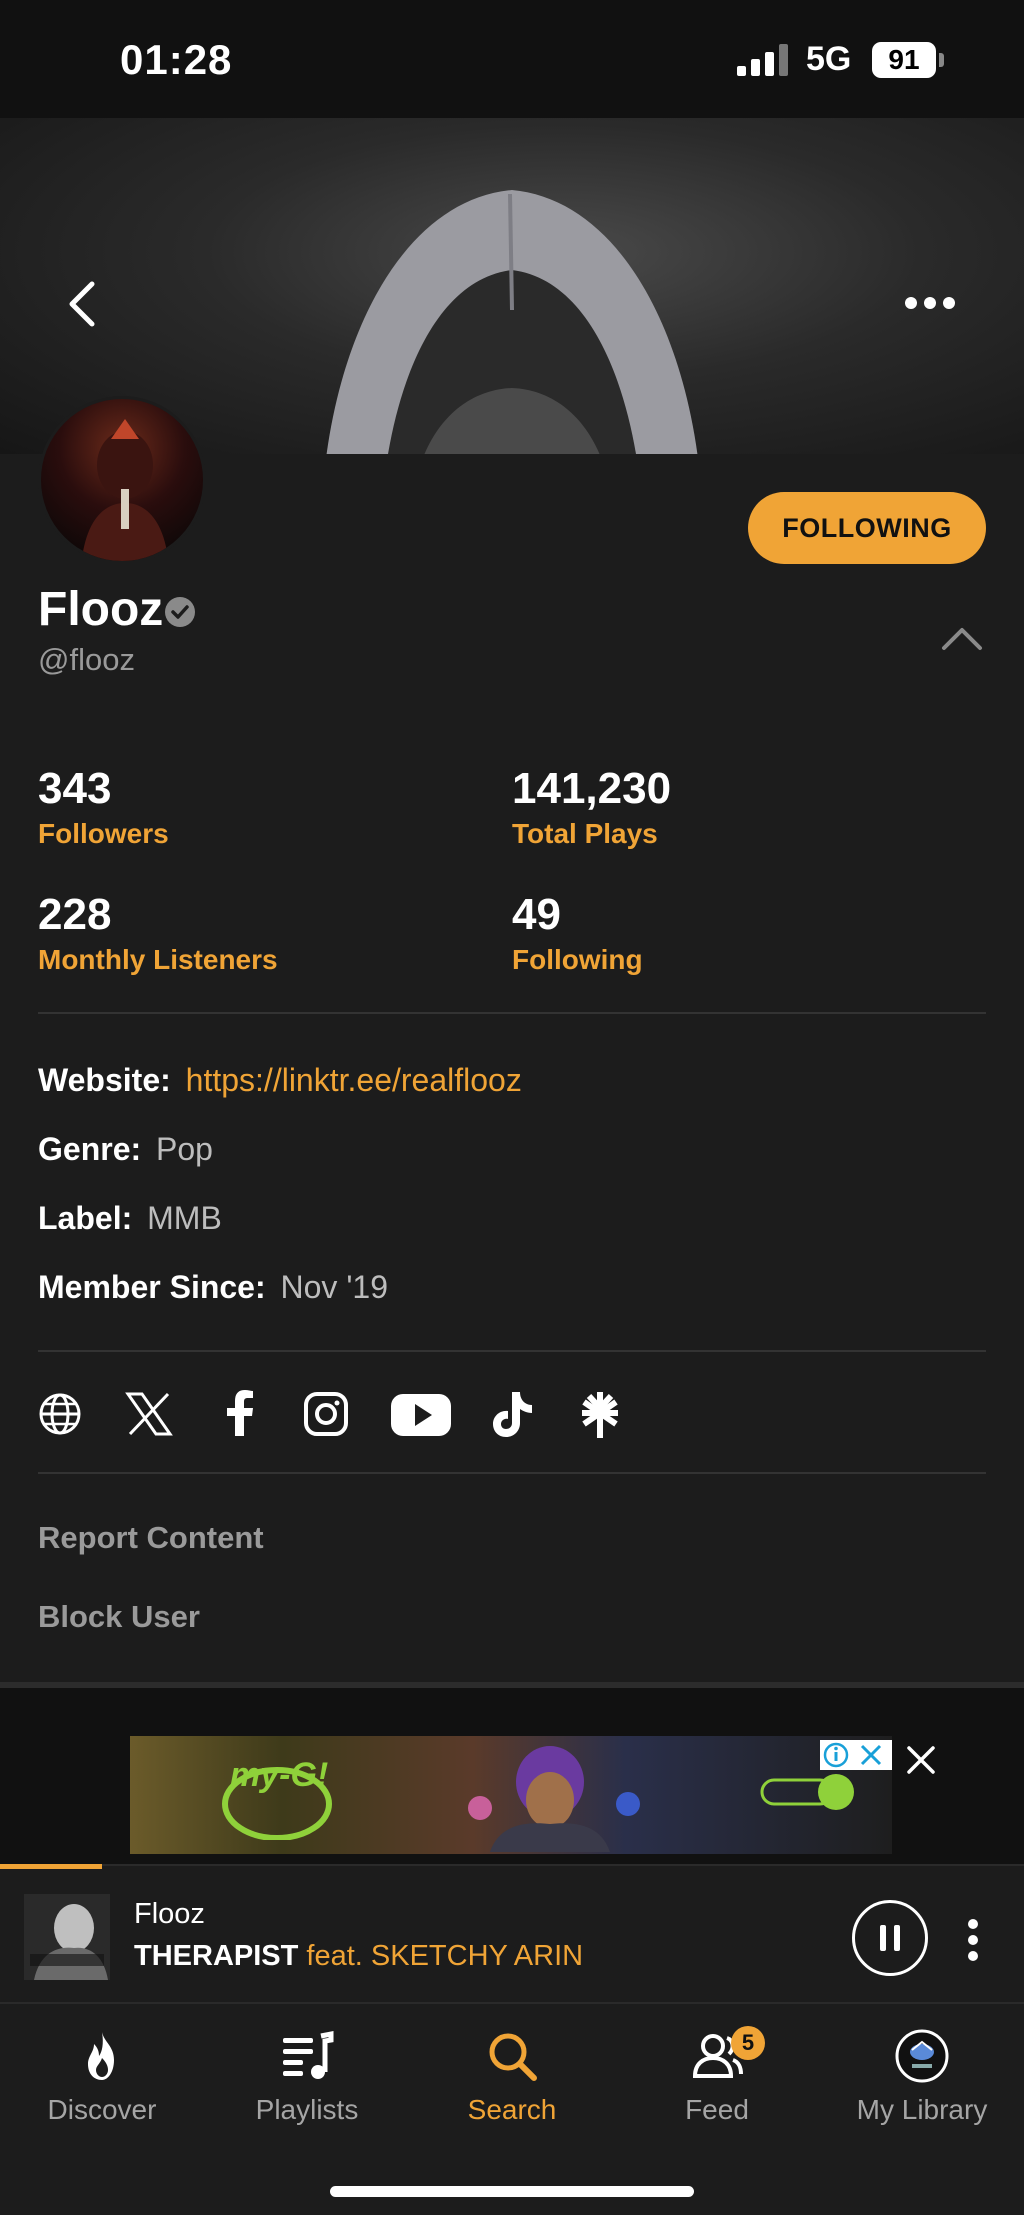 The width and height of the screenshot is (1024, 2215). Describe the element at coordinates (85, 1218) in the screenshot. I see `label-key: Label:` at that location.